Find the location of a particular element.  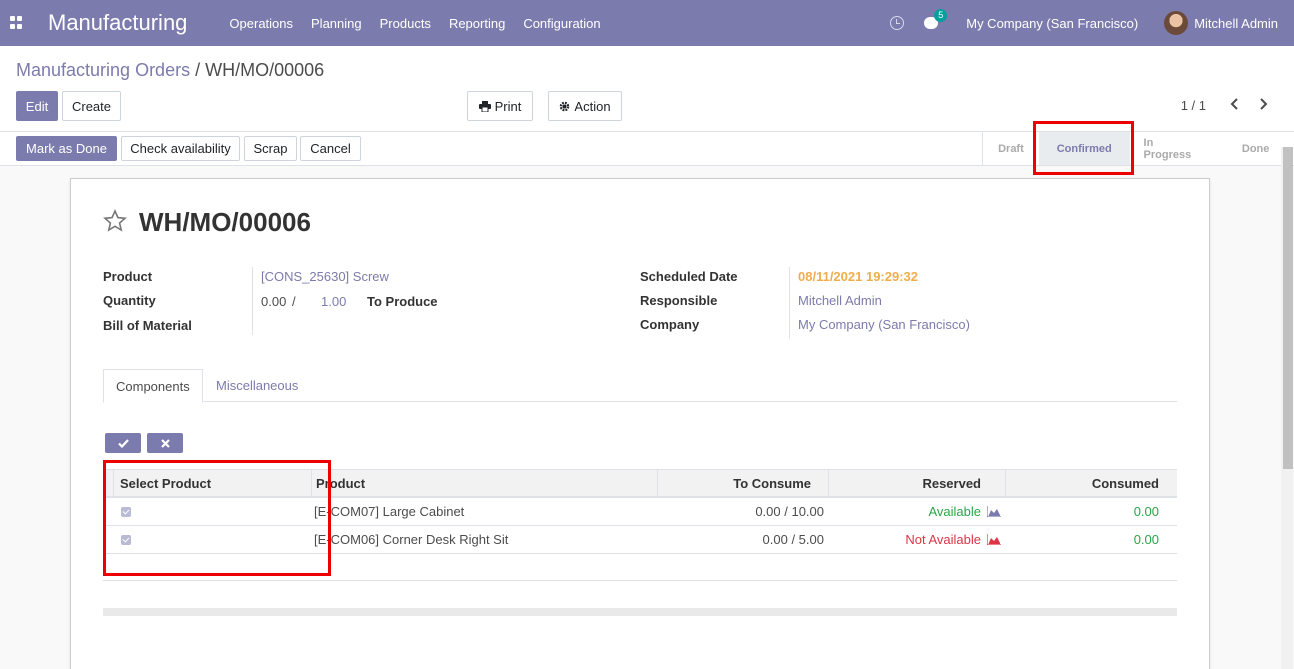

field-divider-left is located at coordinates (252, 301).